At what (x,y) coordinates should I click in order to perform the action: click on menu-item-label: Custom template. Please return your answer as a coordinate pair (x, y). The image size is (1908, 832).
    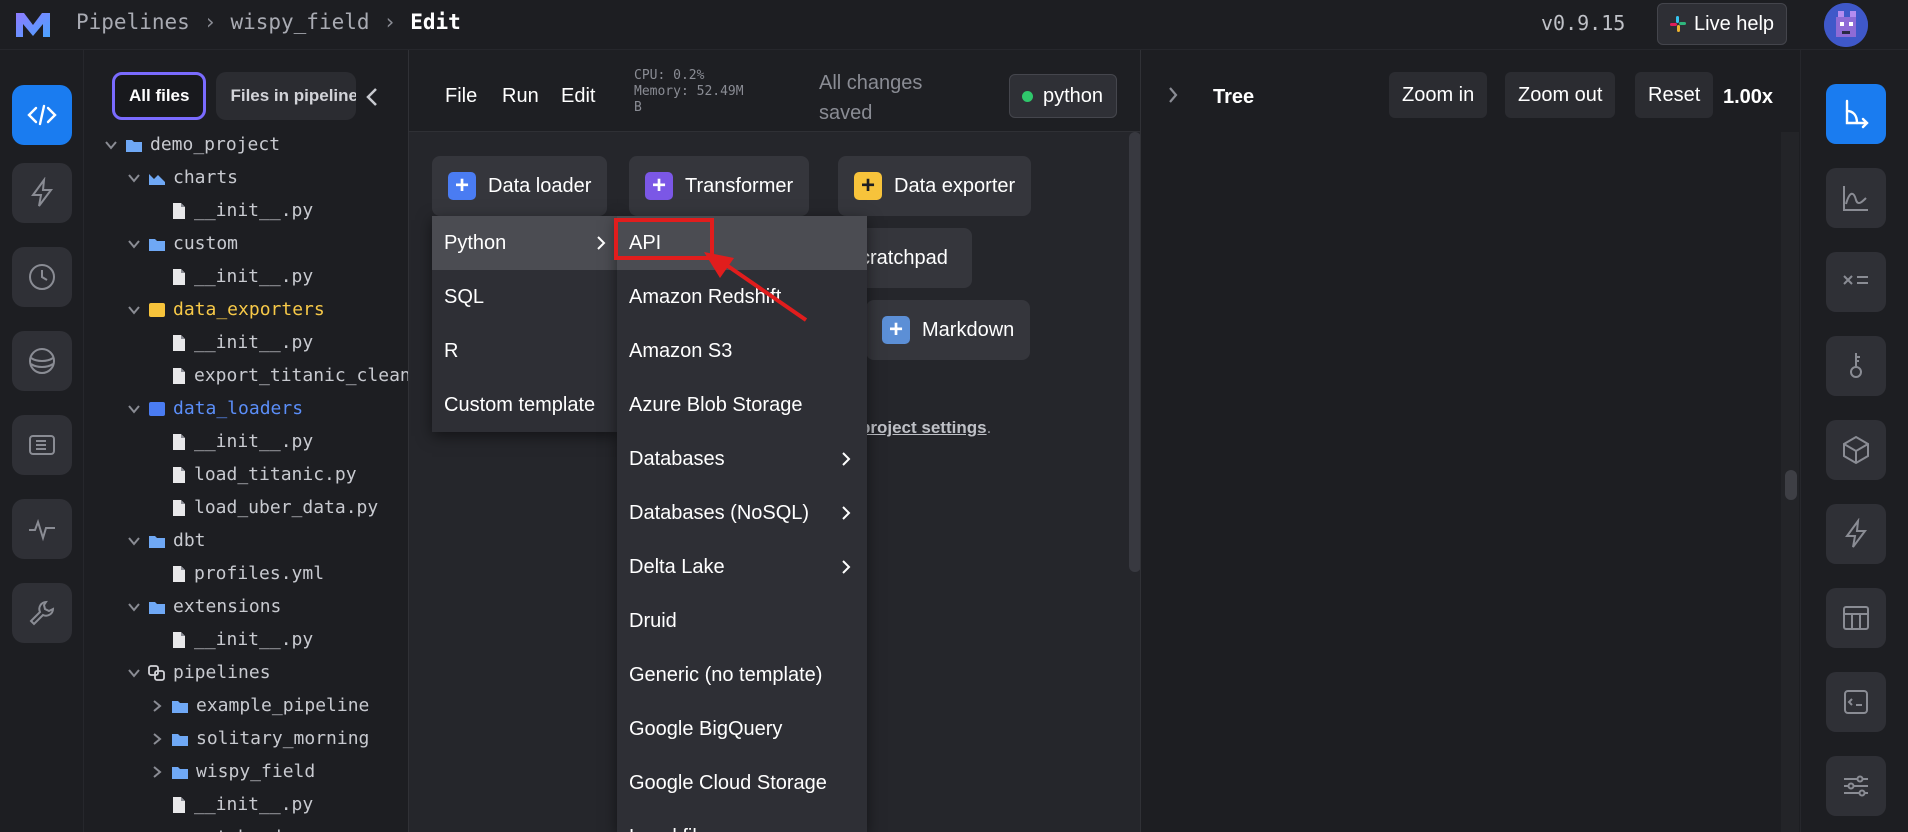
    Looking at the image, I should click on (520, 404).